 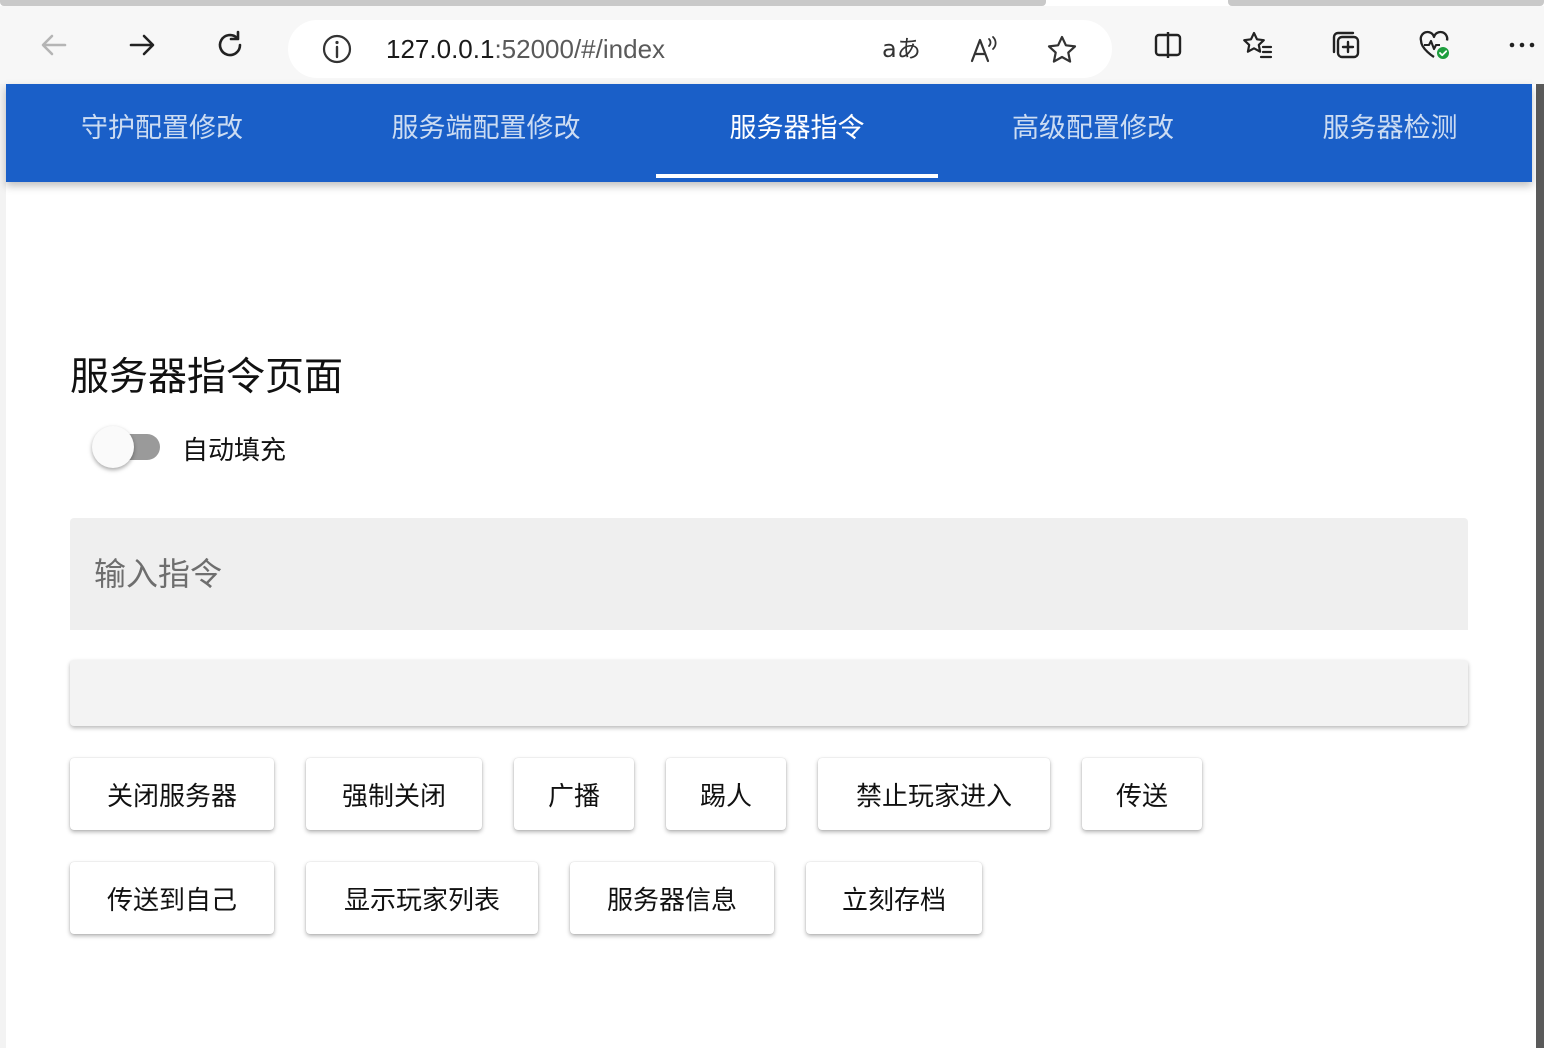 What do you see at coordinates (1142, 794) in the screenshot?
I see `teleport-button: 传送` at bounding box center [1142, 794].